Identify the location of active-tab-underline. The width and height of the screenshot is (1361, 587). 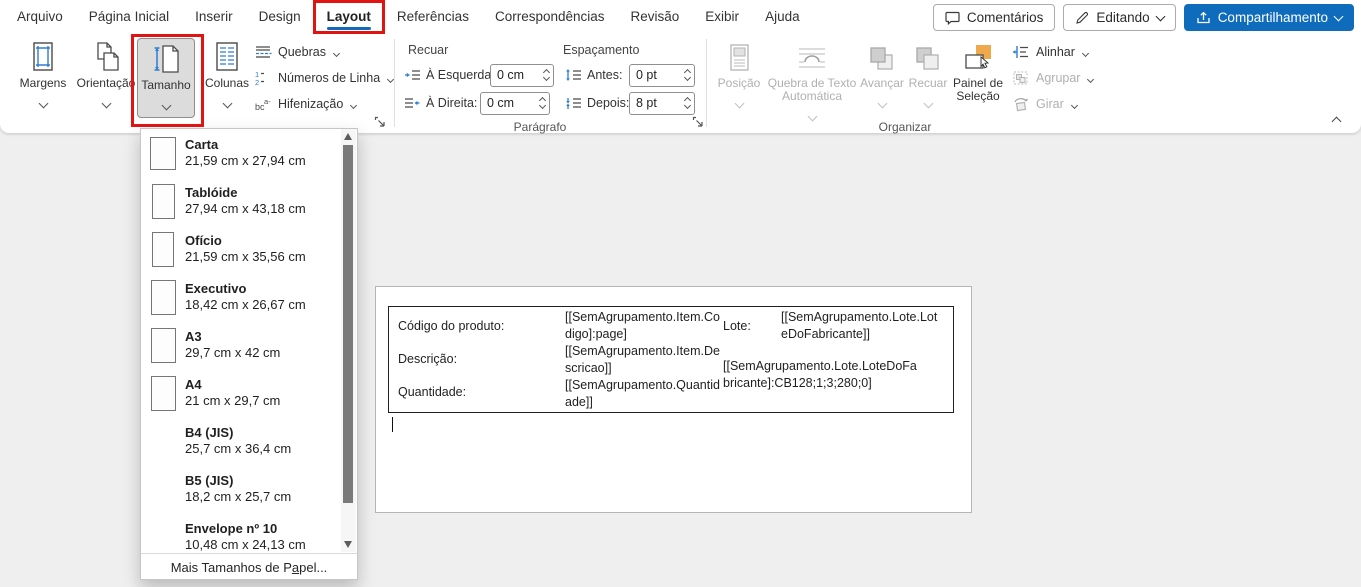
(348, 28).